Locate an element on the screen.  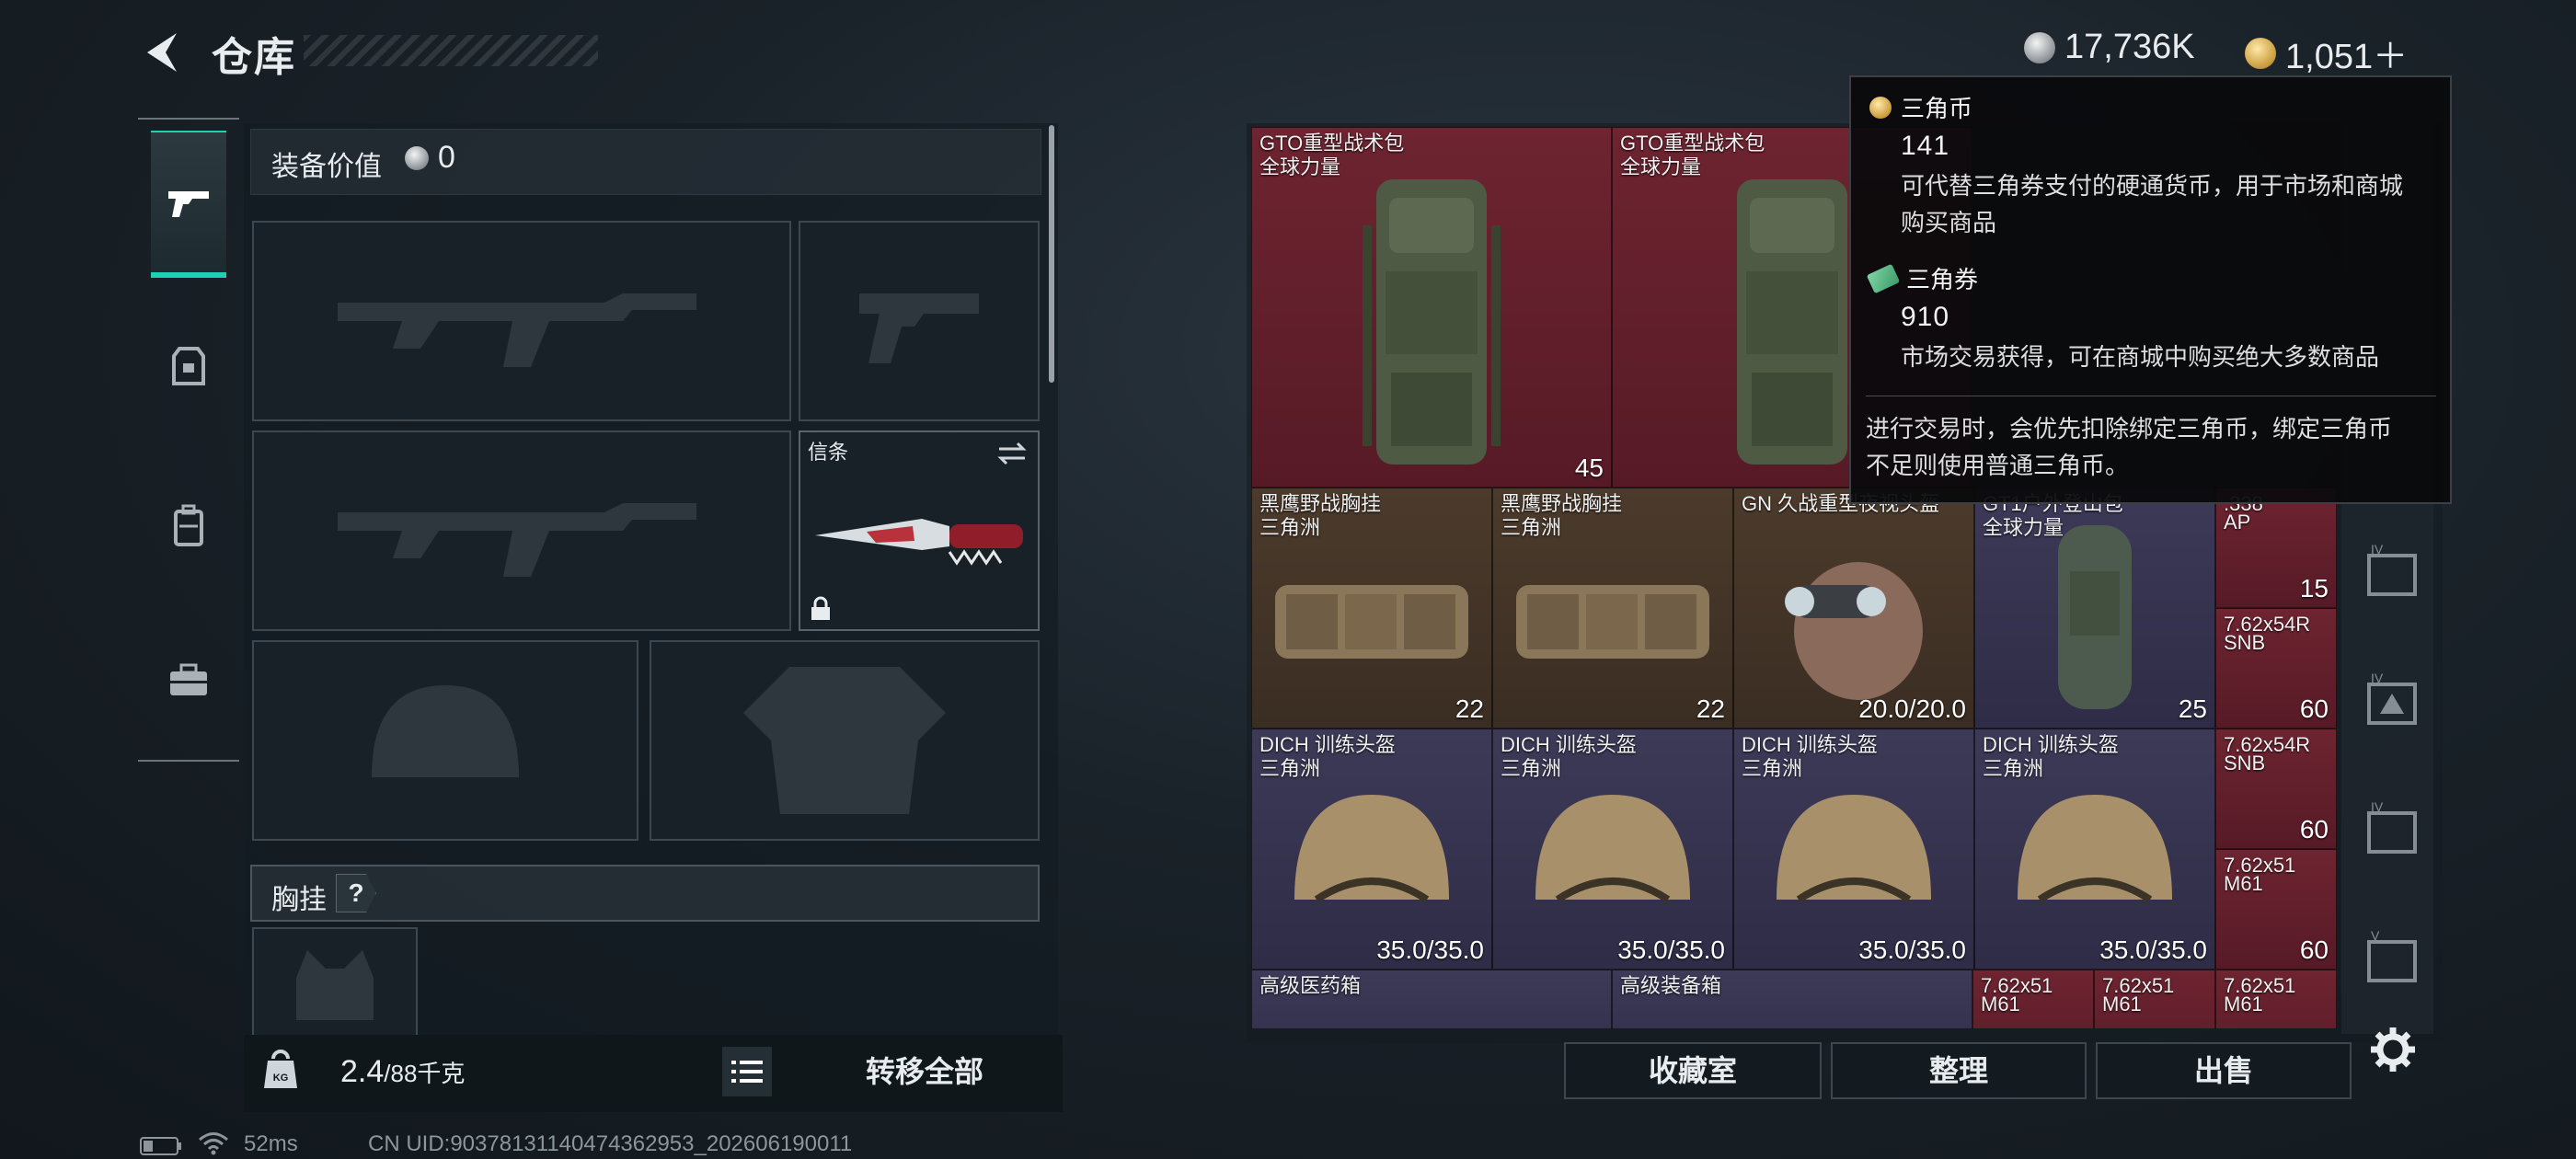
svg-text: V is located at coordinates (2375, 936).